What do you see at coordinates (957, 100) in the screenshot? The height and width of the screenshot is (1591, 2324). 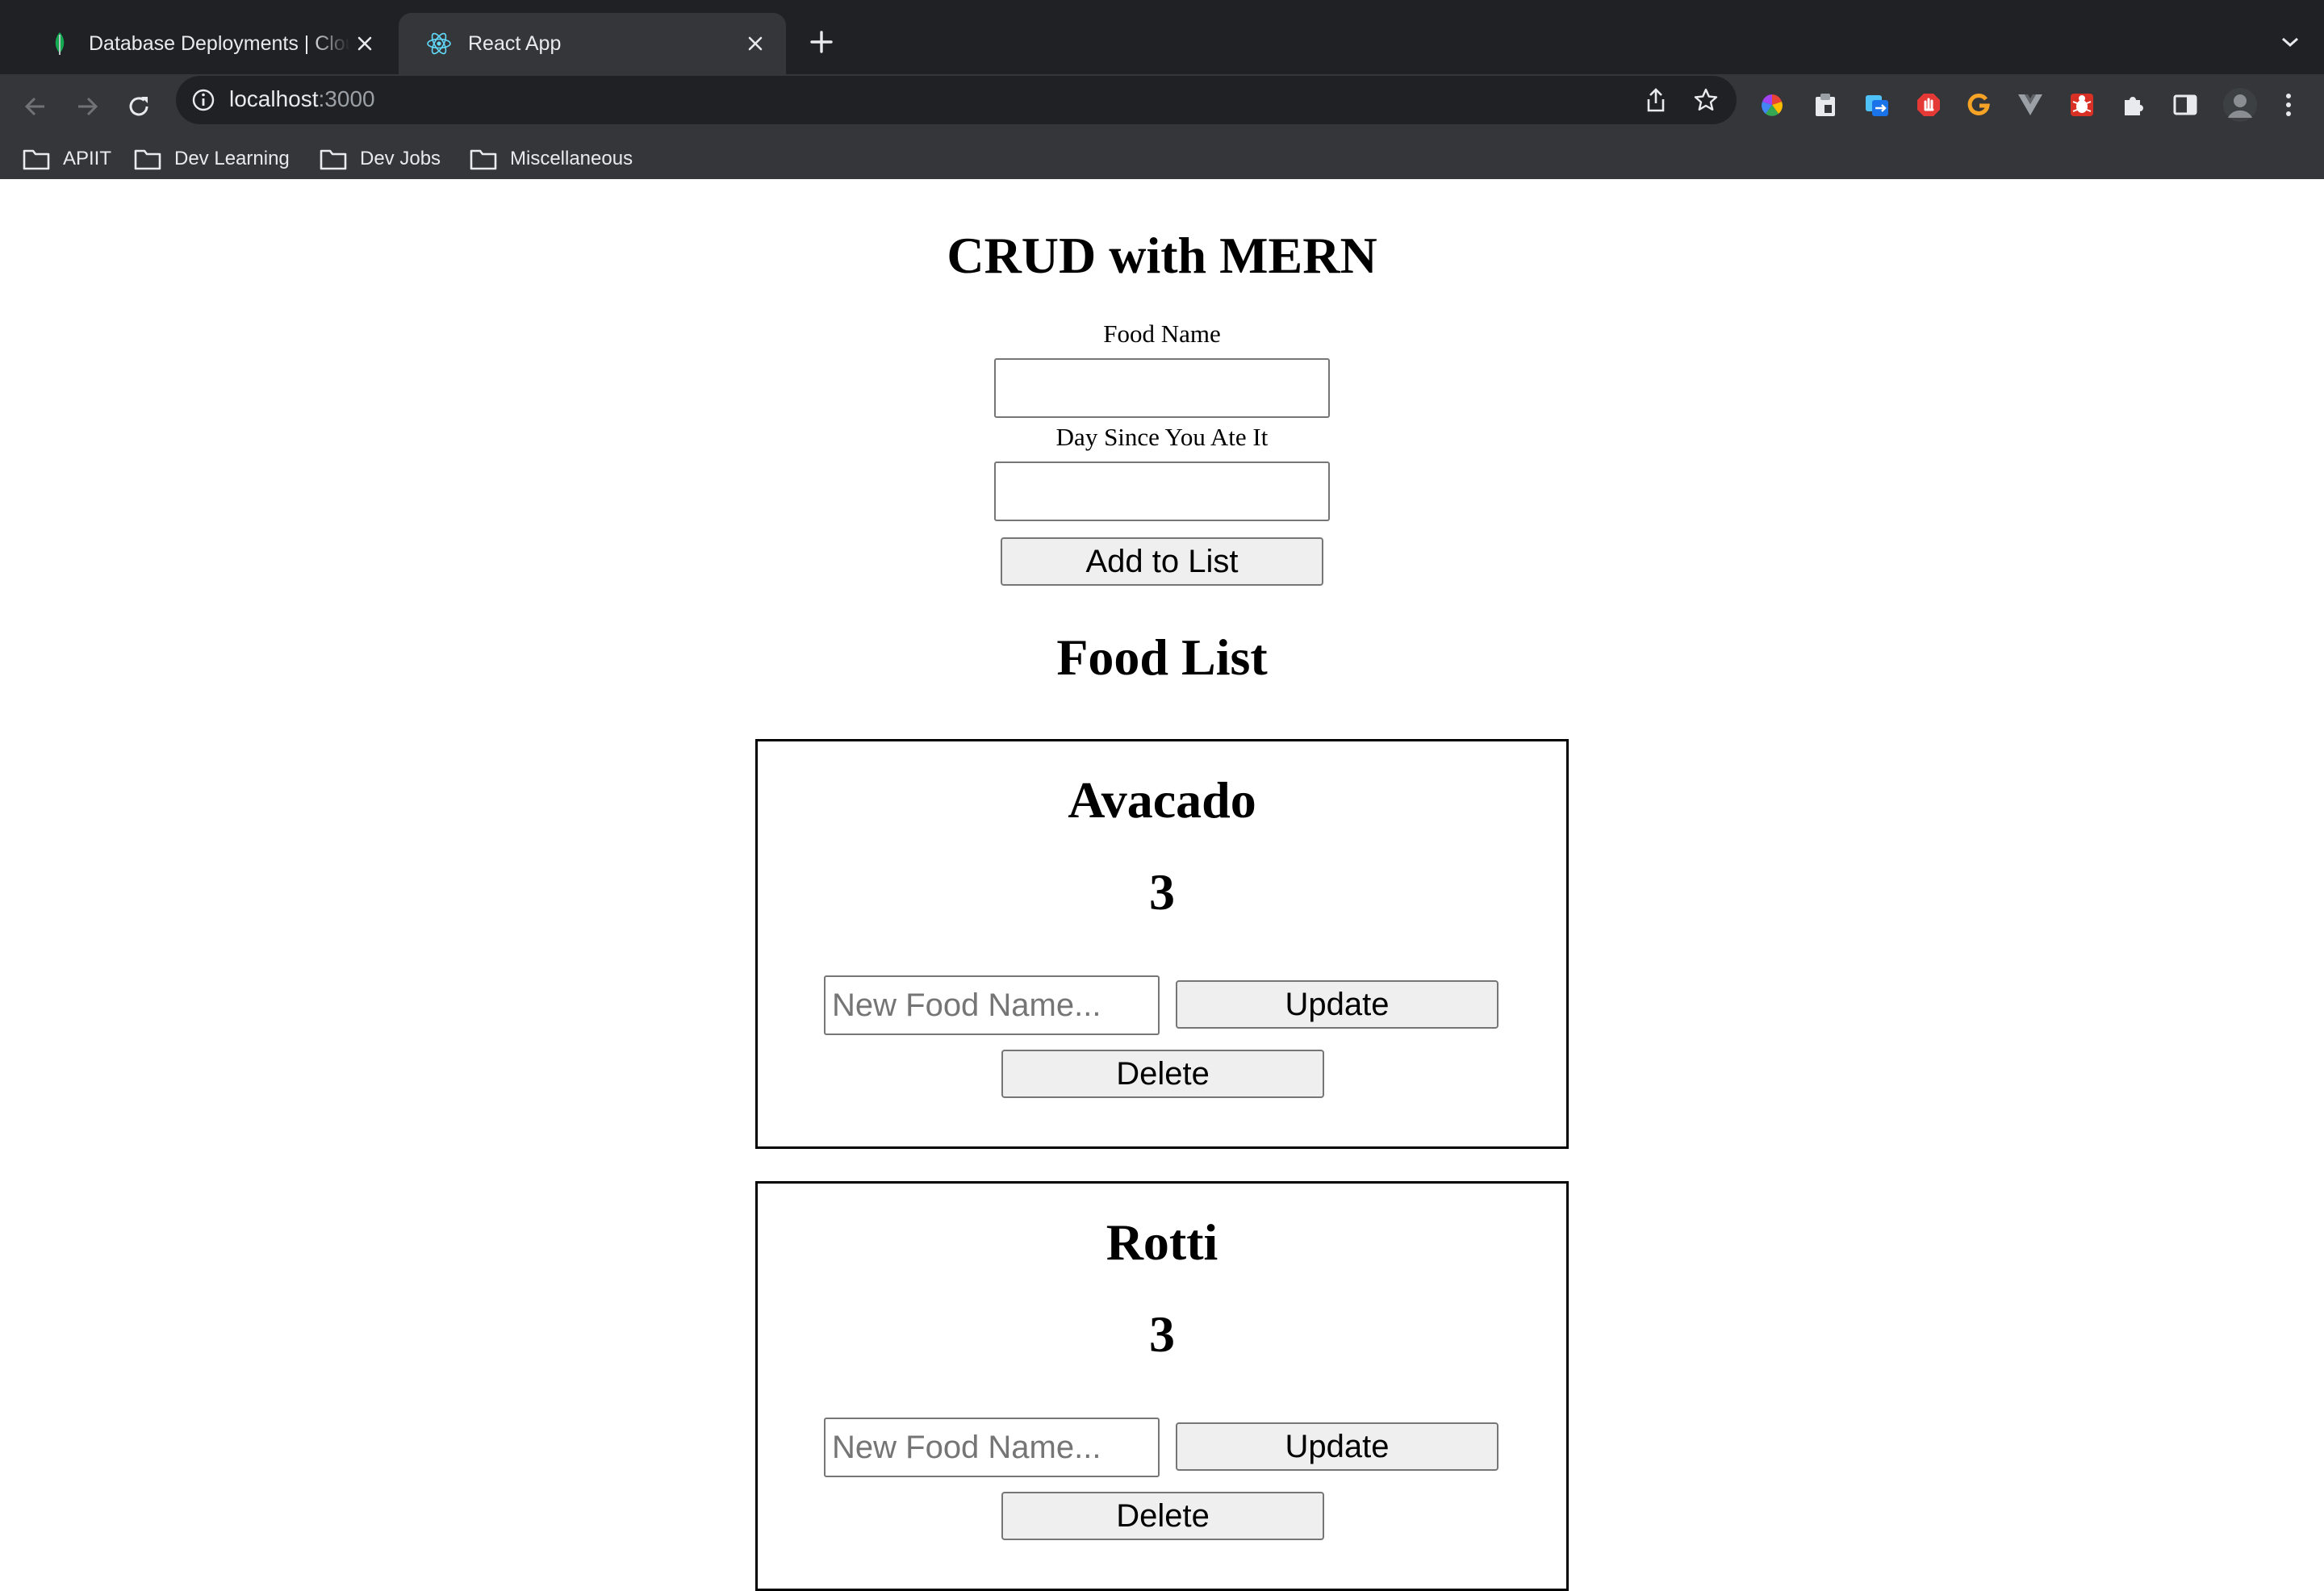 I see `address-bar: localhost:3000` at bounding box center [957, 100].